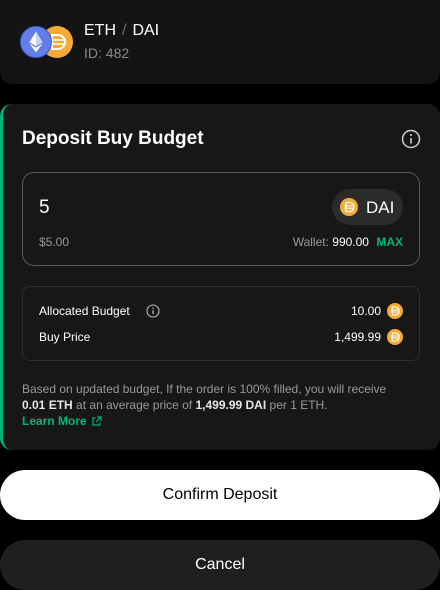 The image size is (440, 590). I want to click on token-selector: DAI, so click(367, 207).